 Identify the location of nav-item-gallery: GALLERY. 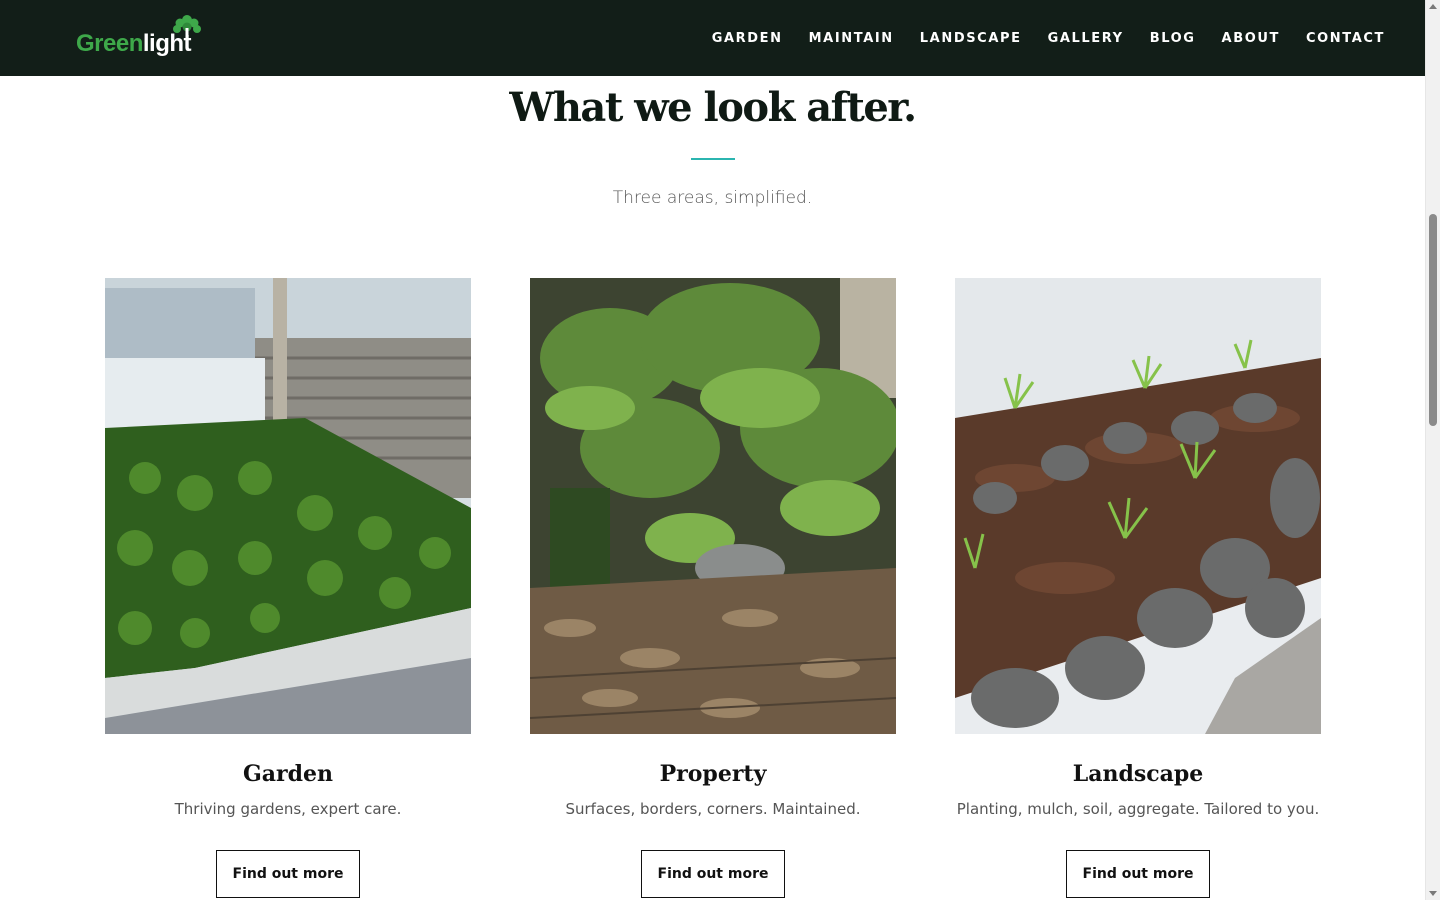
(1086, 38).